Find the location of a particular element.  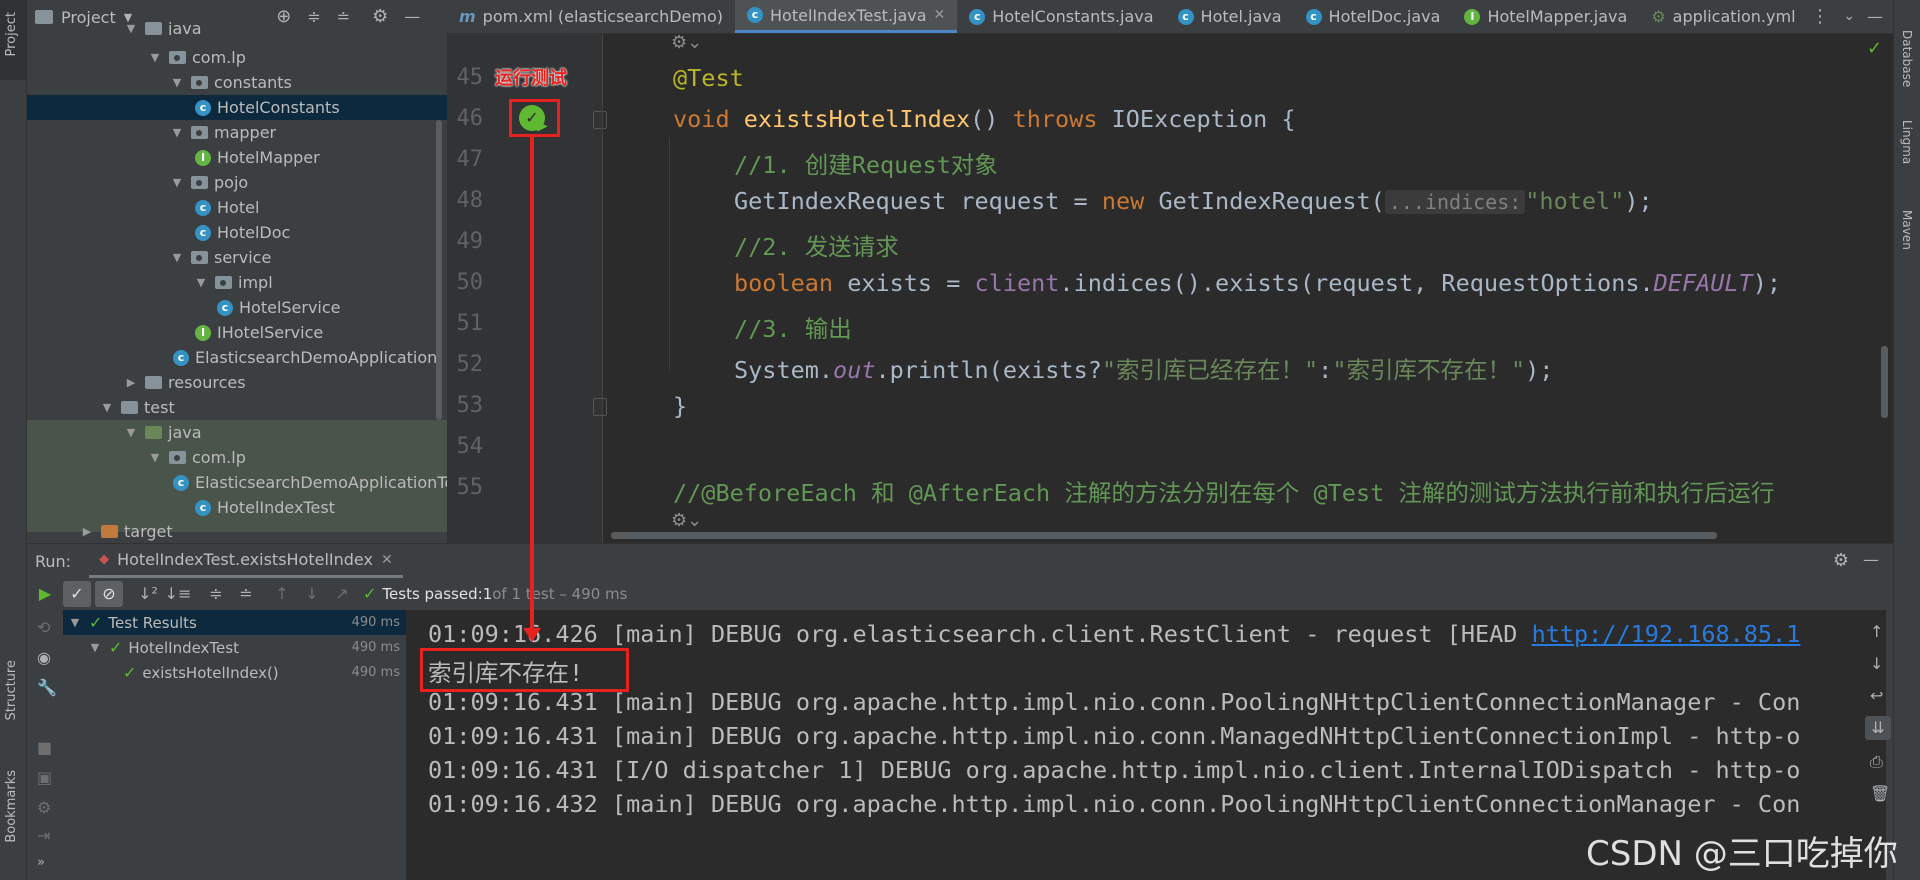

tree-item-elasticsearchdemoapplication: c ElasticsearchDemoApplication is located at coordinates (305, 357).